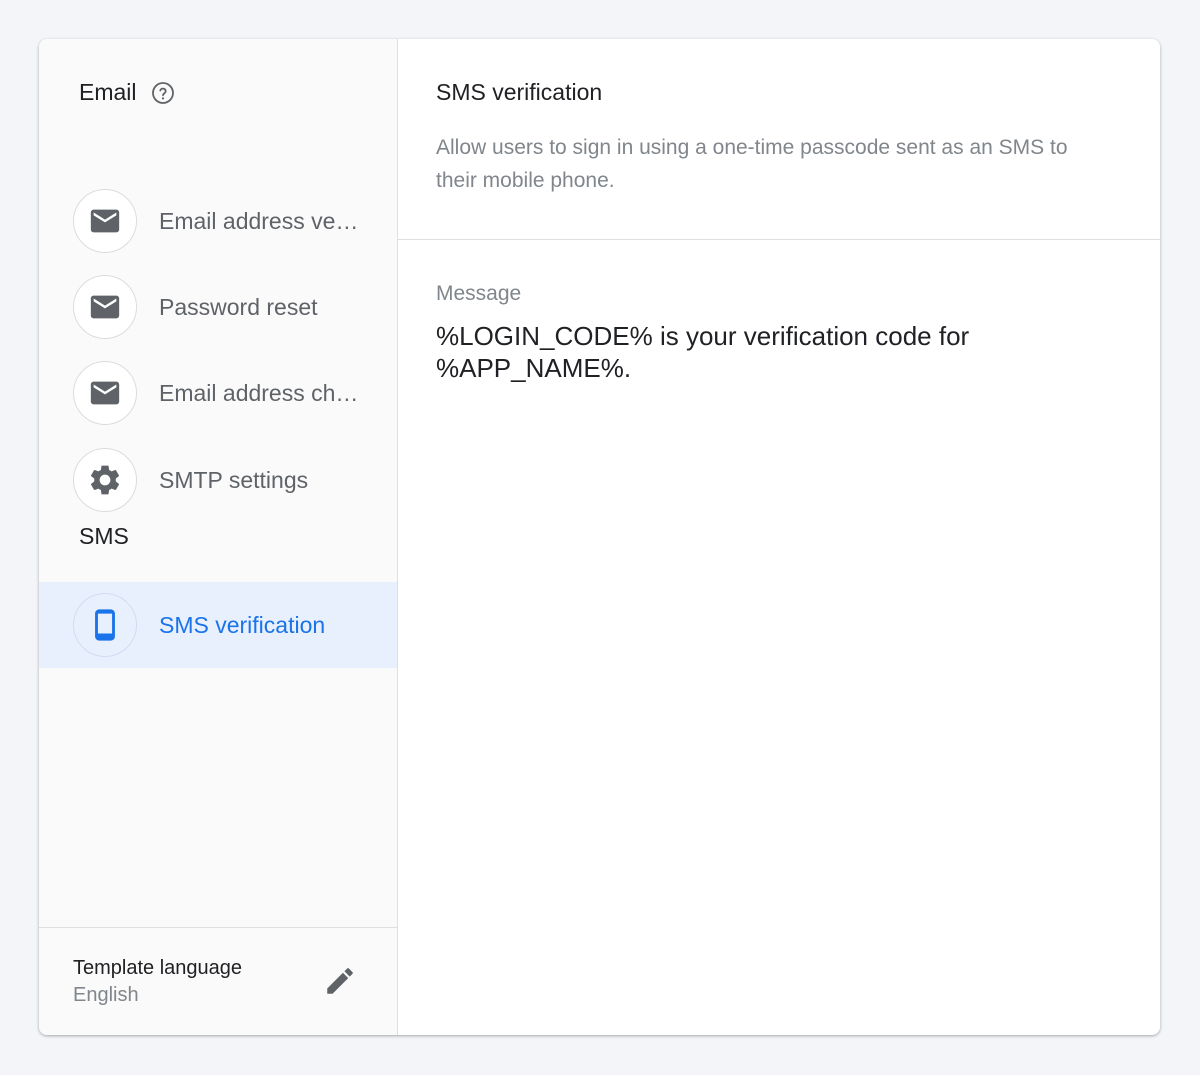 The height and width of the screenshot is (1075, 1200). Describe the element at coordinates (105, 480) in the screenshot. I see `gear-icon` at that location.